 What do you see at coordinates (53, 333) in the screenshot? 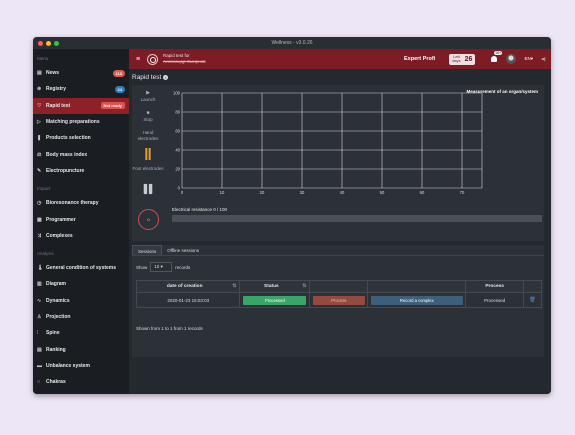
I see `sidebar-item-label: Spine` at bounding box center [53, 333].